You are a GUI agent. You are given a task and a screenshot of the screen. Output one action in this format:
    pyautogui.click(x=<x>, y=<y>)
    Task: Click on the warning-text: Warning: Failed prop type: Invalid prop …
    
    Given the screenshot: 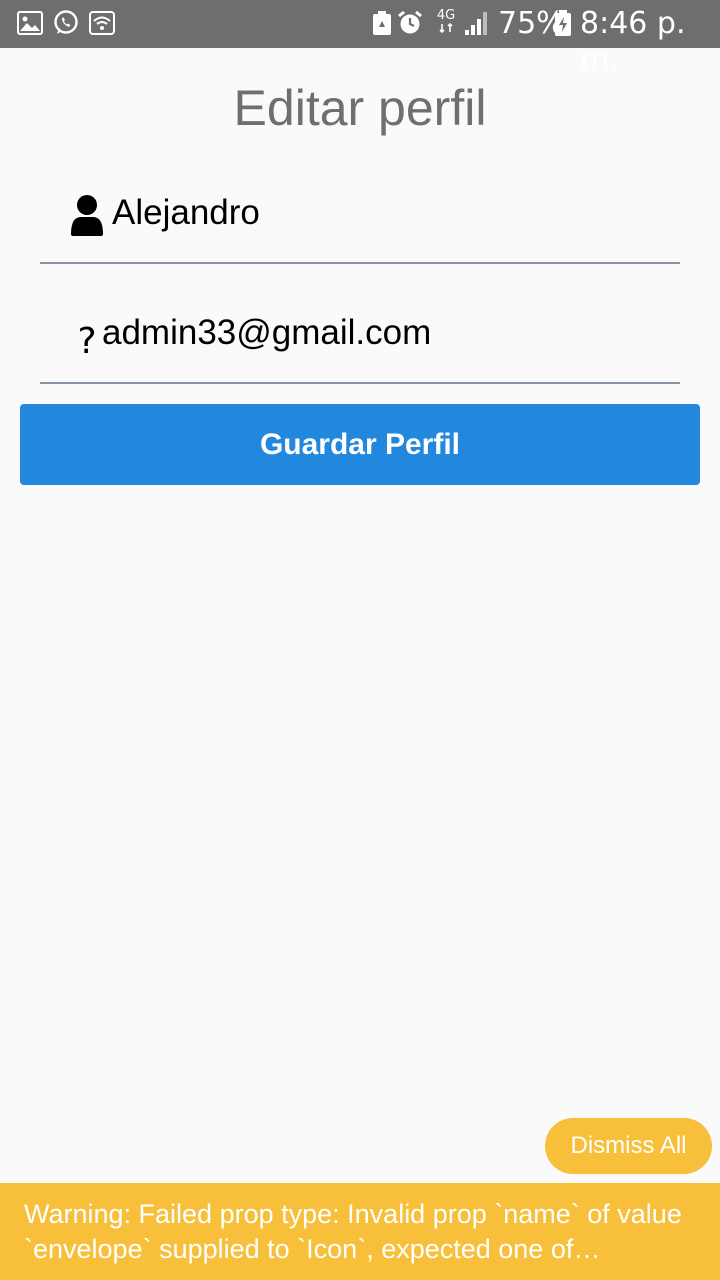 What is the action you would take?
    pyautogui.click(x=353, y=1231)
    